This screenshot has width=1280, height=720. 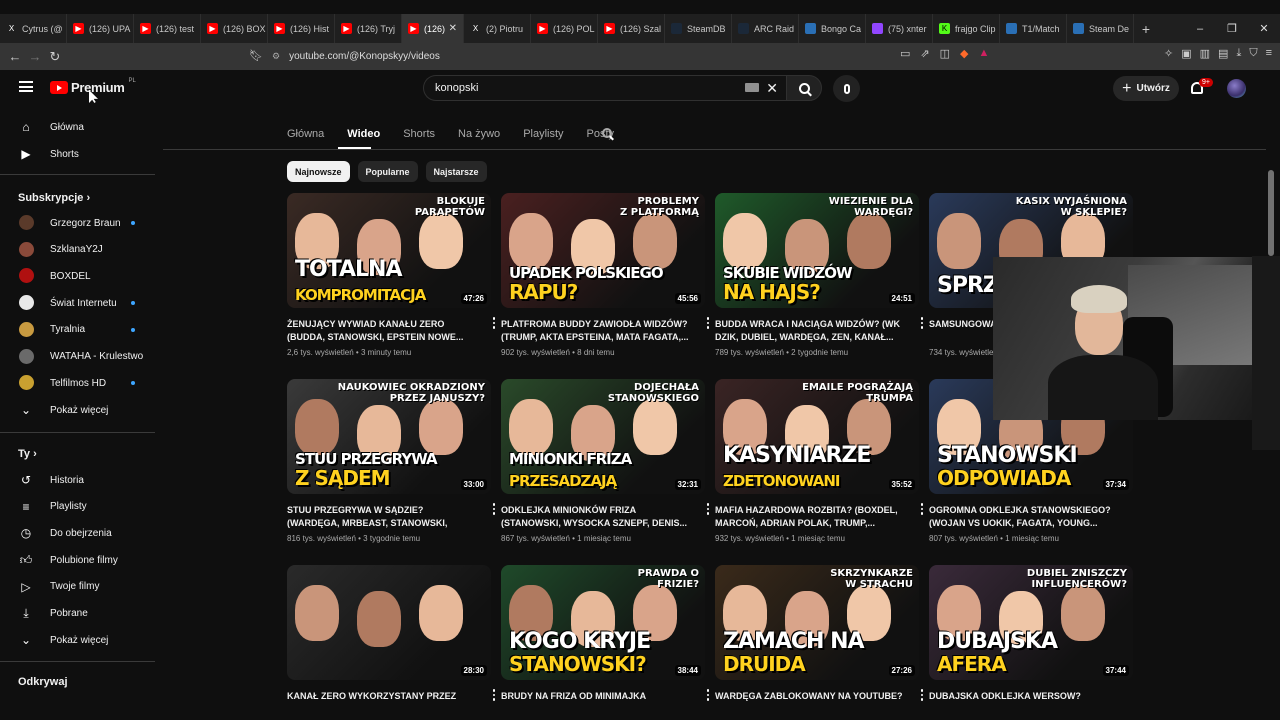 What do you see at coordinates (1271, 213) in the screenshot?
I see `page-scrollbar` at bounding box center [1271, 213].